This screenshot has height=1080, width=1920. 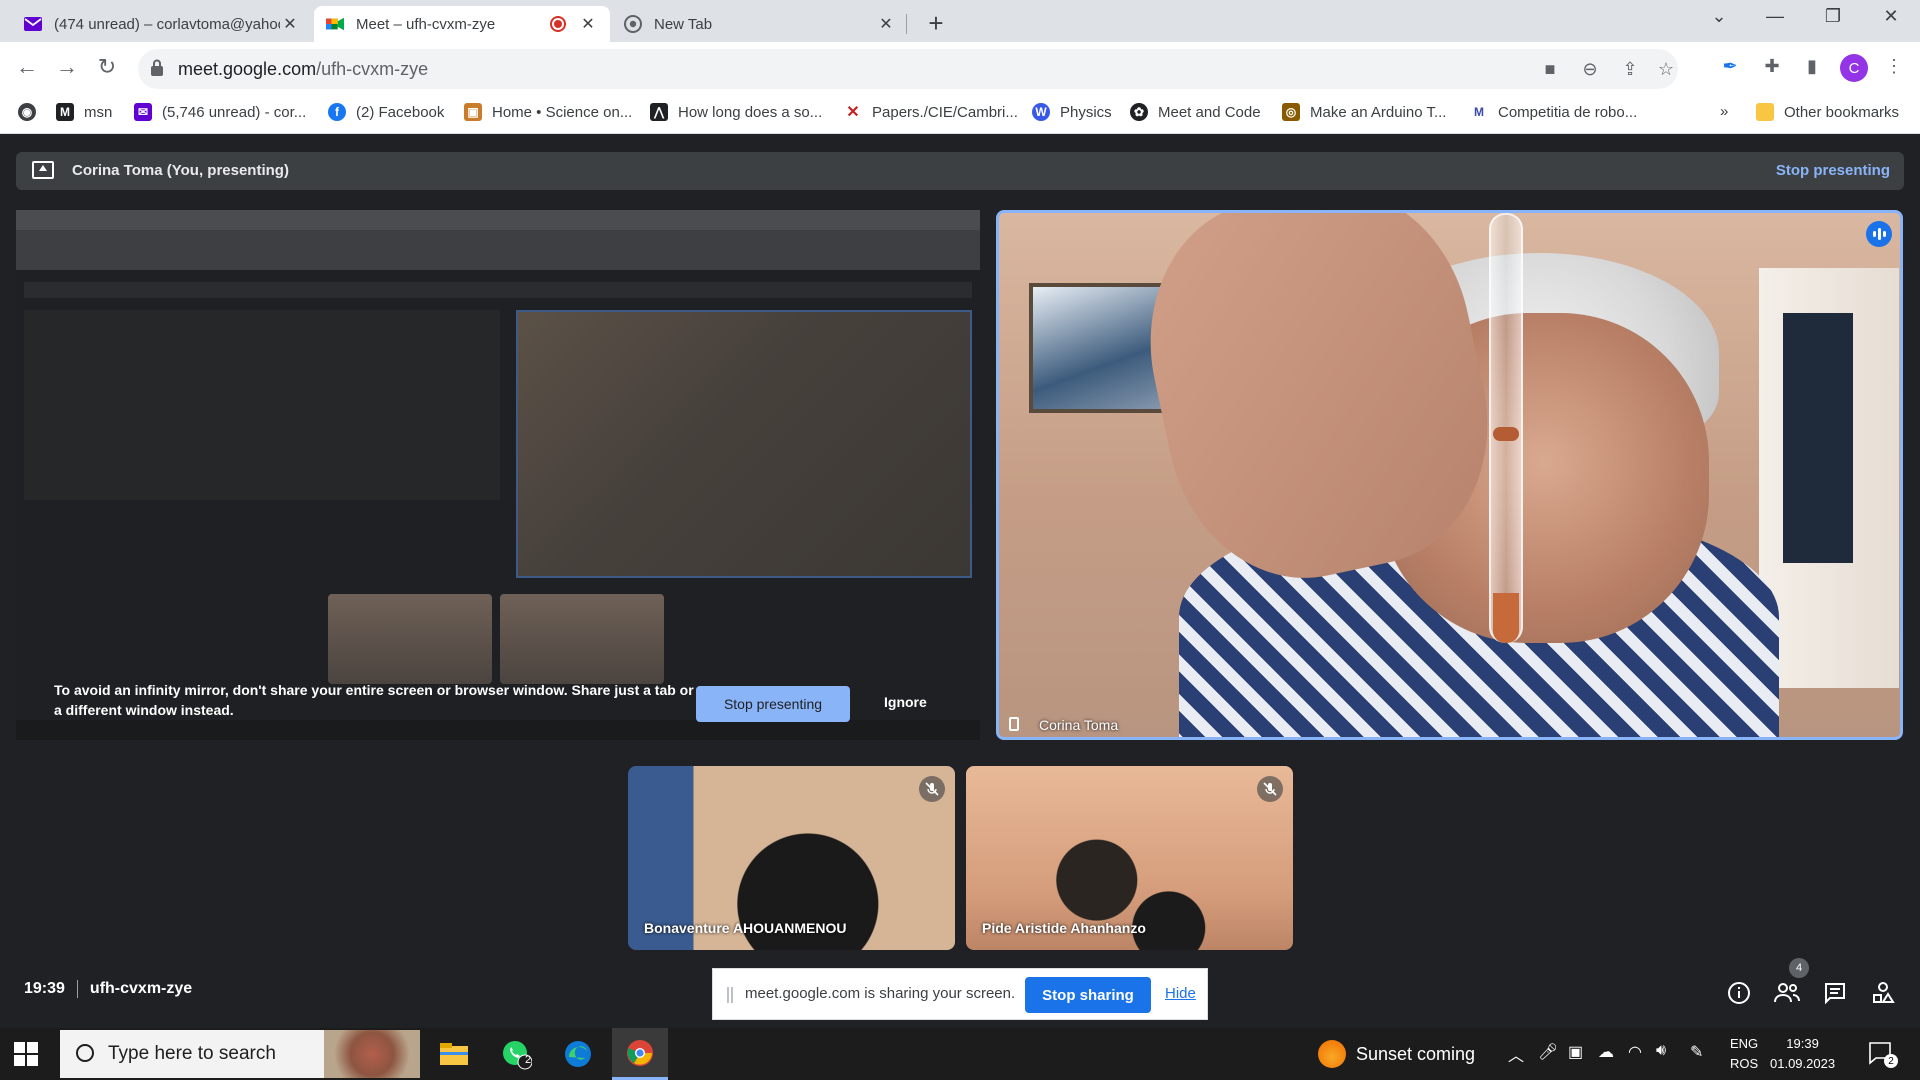 I want to click on bookmark-meet-and-code: ✿ Meet and Code, so click(x=1195, y=112).